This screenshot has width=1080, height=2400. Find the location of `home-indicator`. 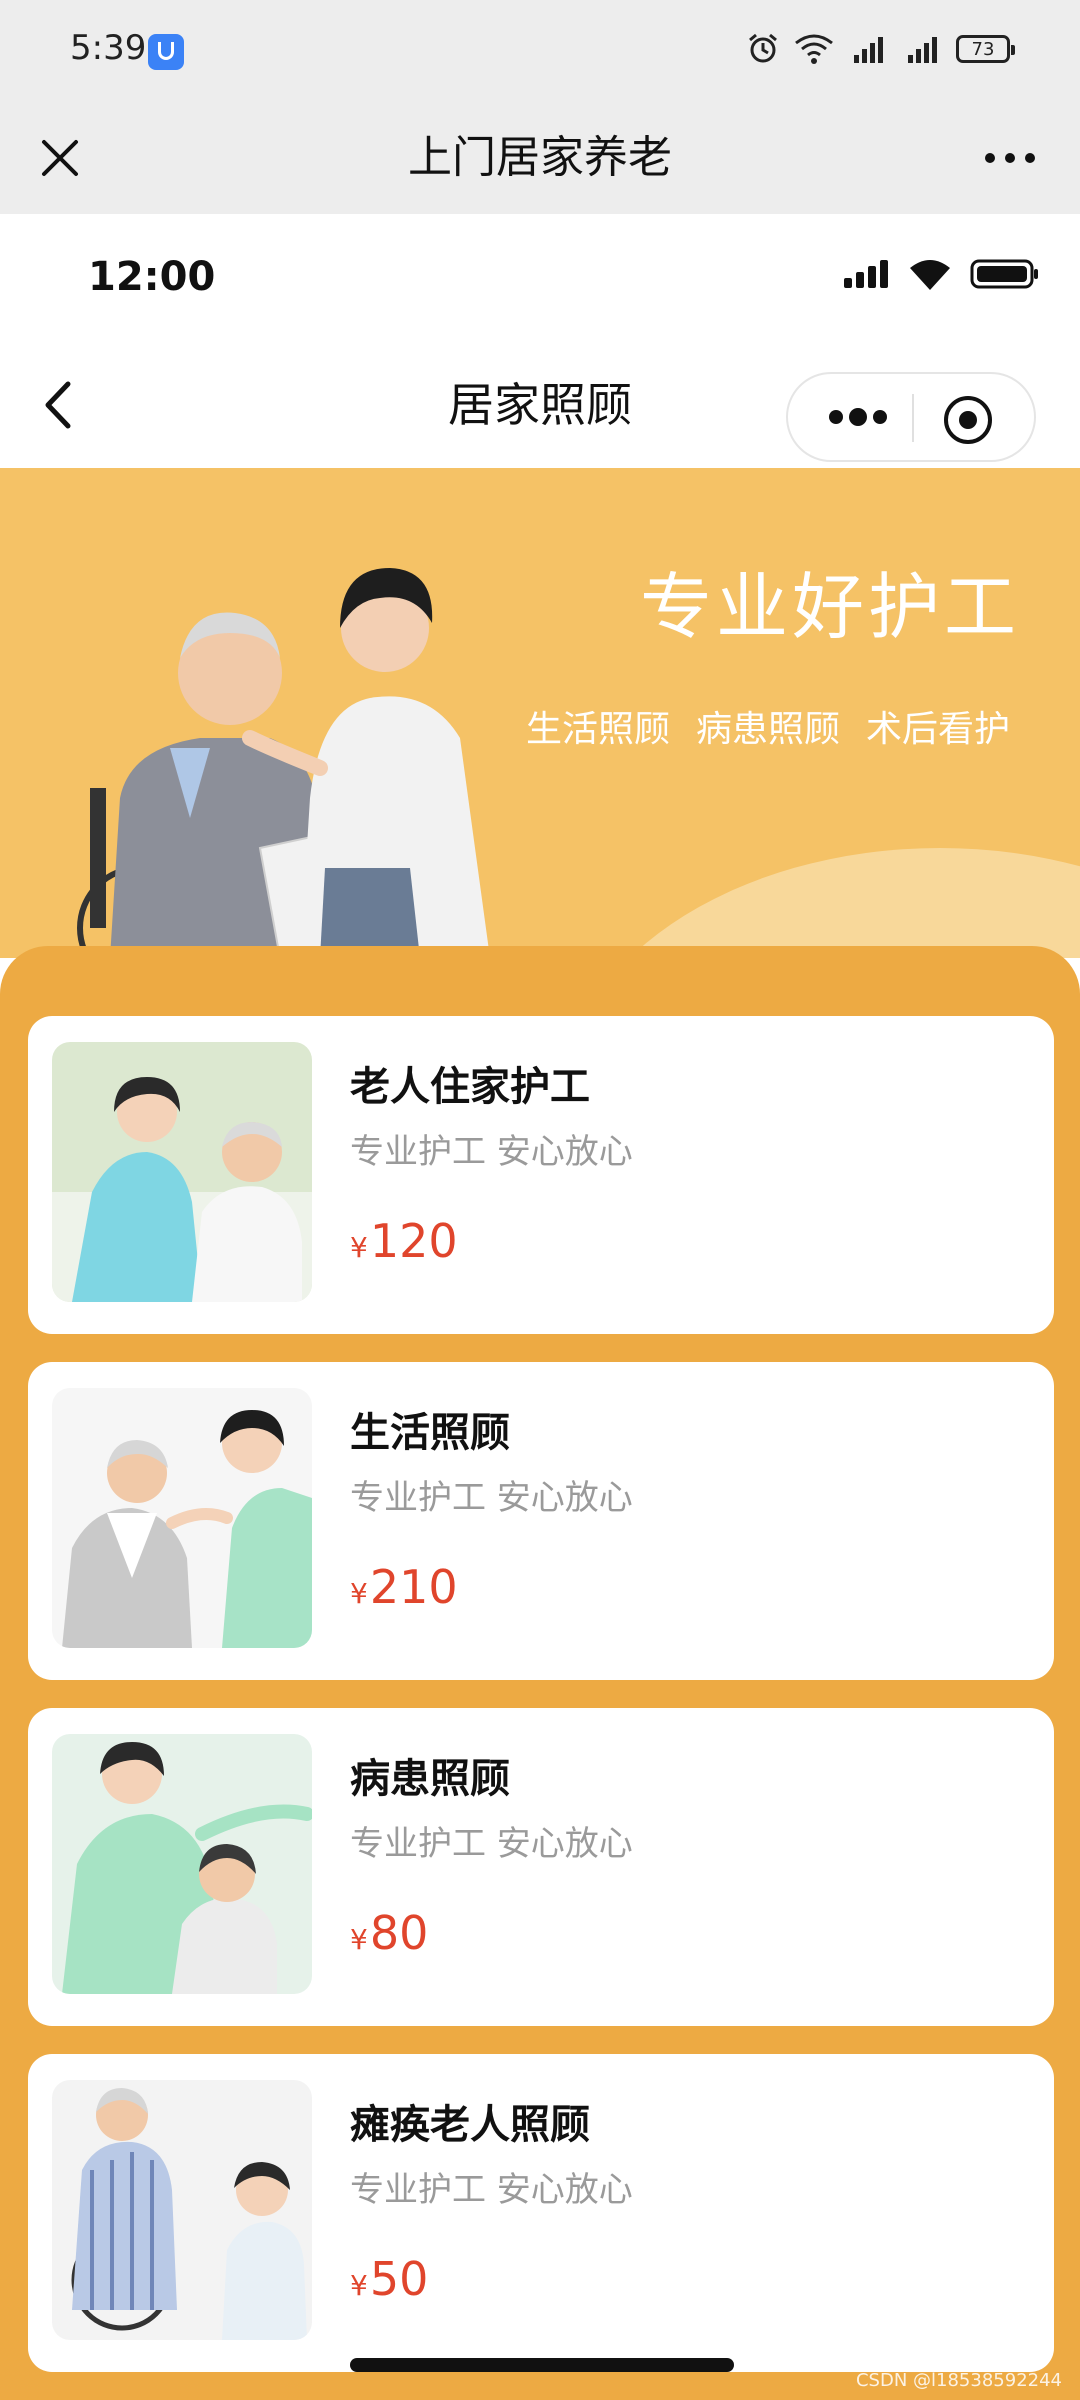

home-indicator is located at coordinates (542, 2365).